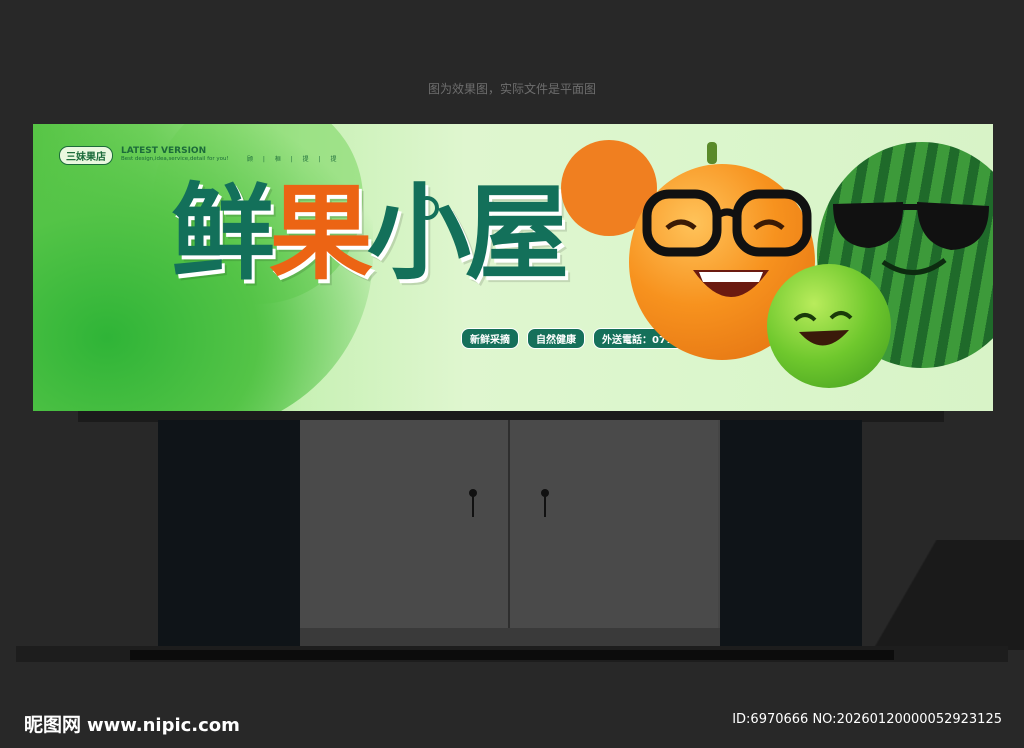 The height and width of the screenshot is (748, 1024). What do you see at coordinates (914, 266) in the screenshot?
I see `watermelon-mouth-icon` at bounding box center [914, 266].